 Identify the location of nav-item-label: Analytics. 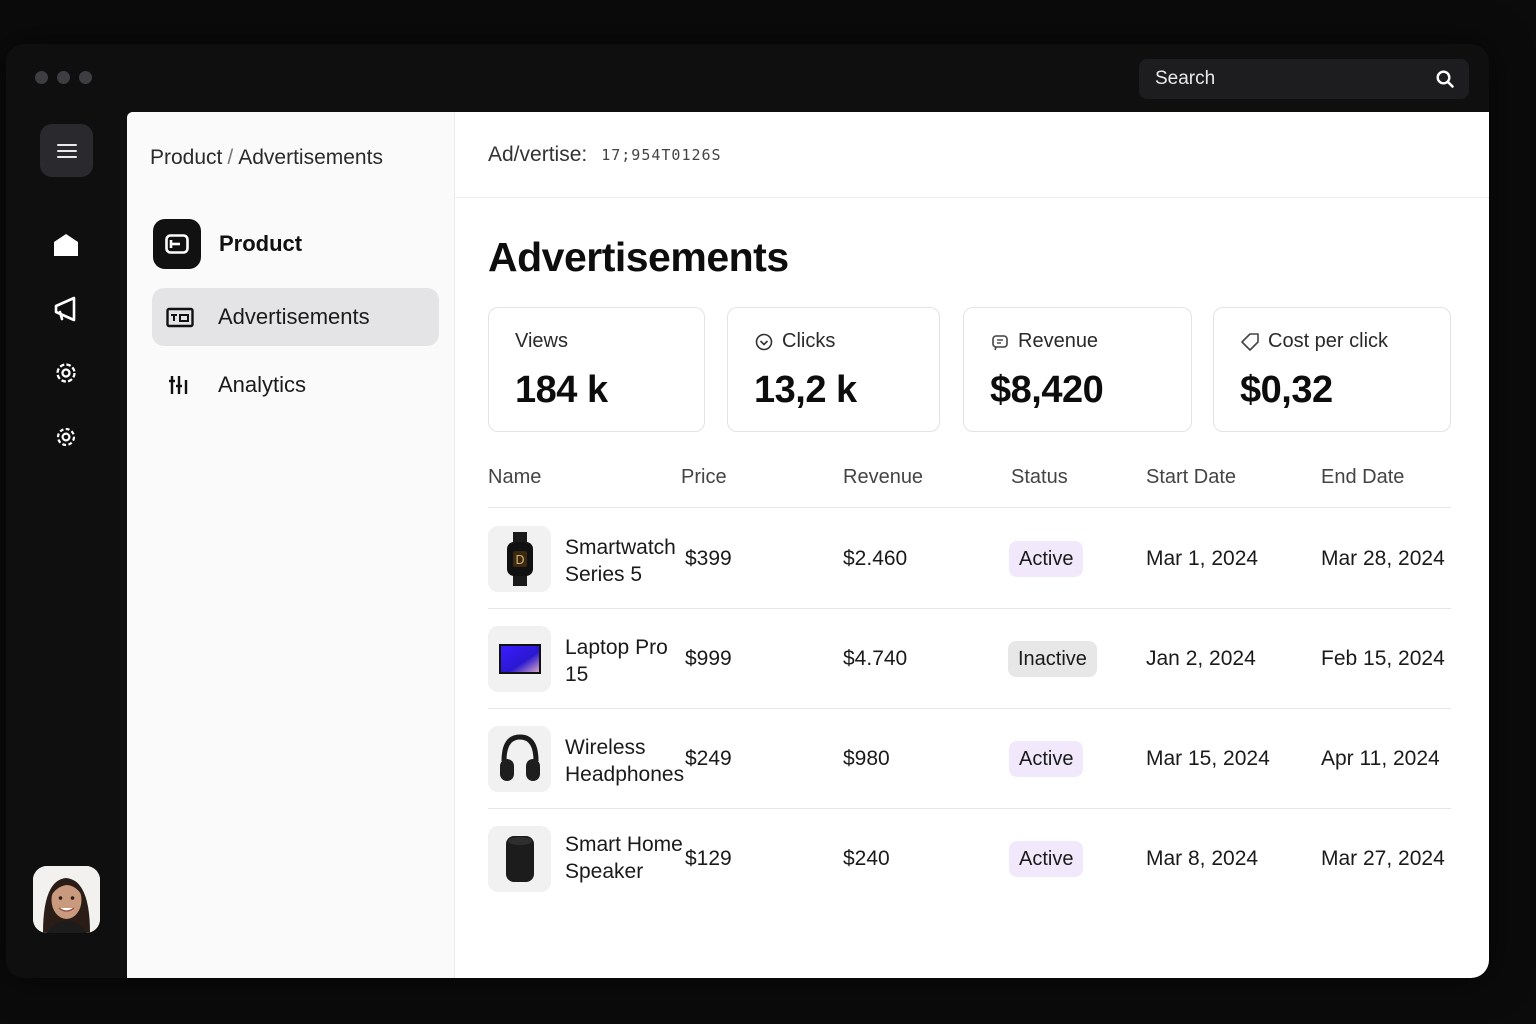
(262, 384).